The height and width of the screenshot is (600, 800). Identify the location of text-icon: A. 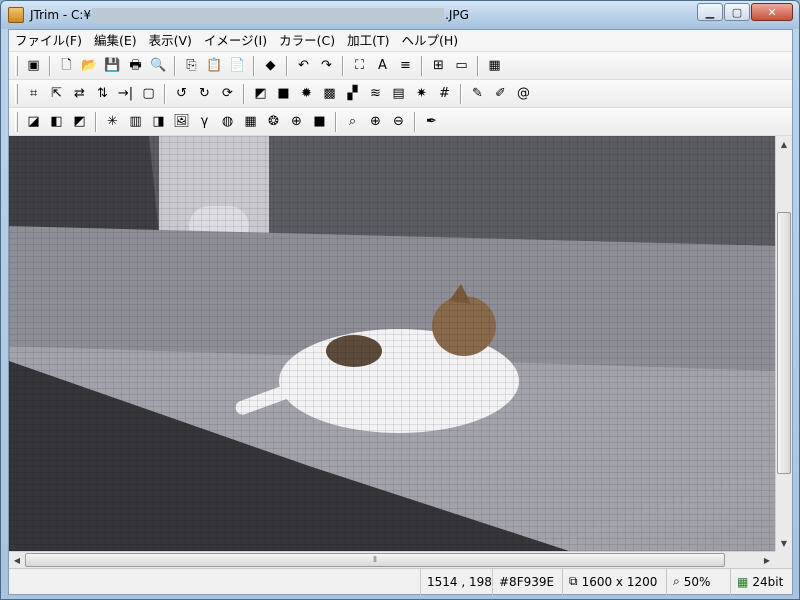
(382, 65).